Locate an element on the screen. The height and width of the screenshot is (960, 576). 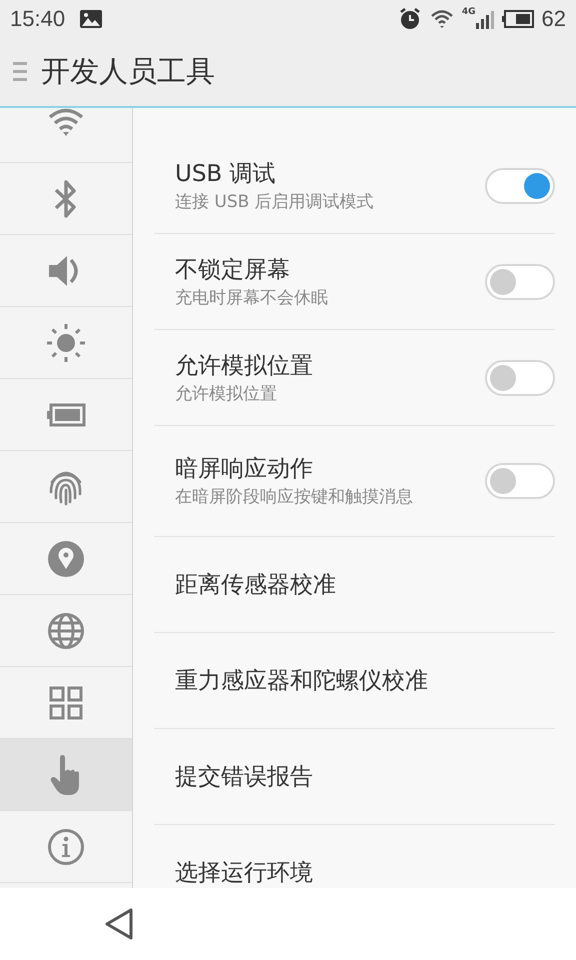
page-title: 开发人员工具 is located at coordinates (128, 71).